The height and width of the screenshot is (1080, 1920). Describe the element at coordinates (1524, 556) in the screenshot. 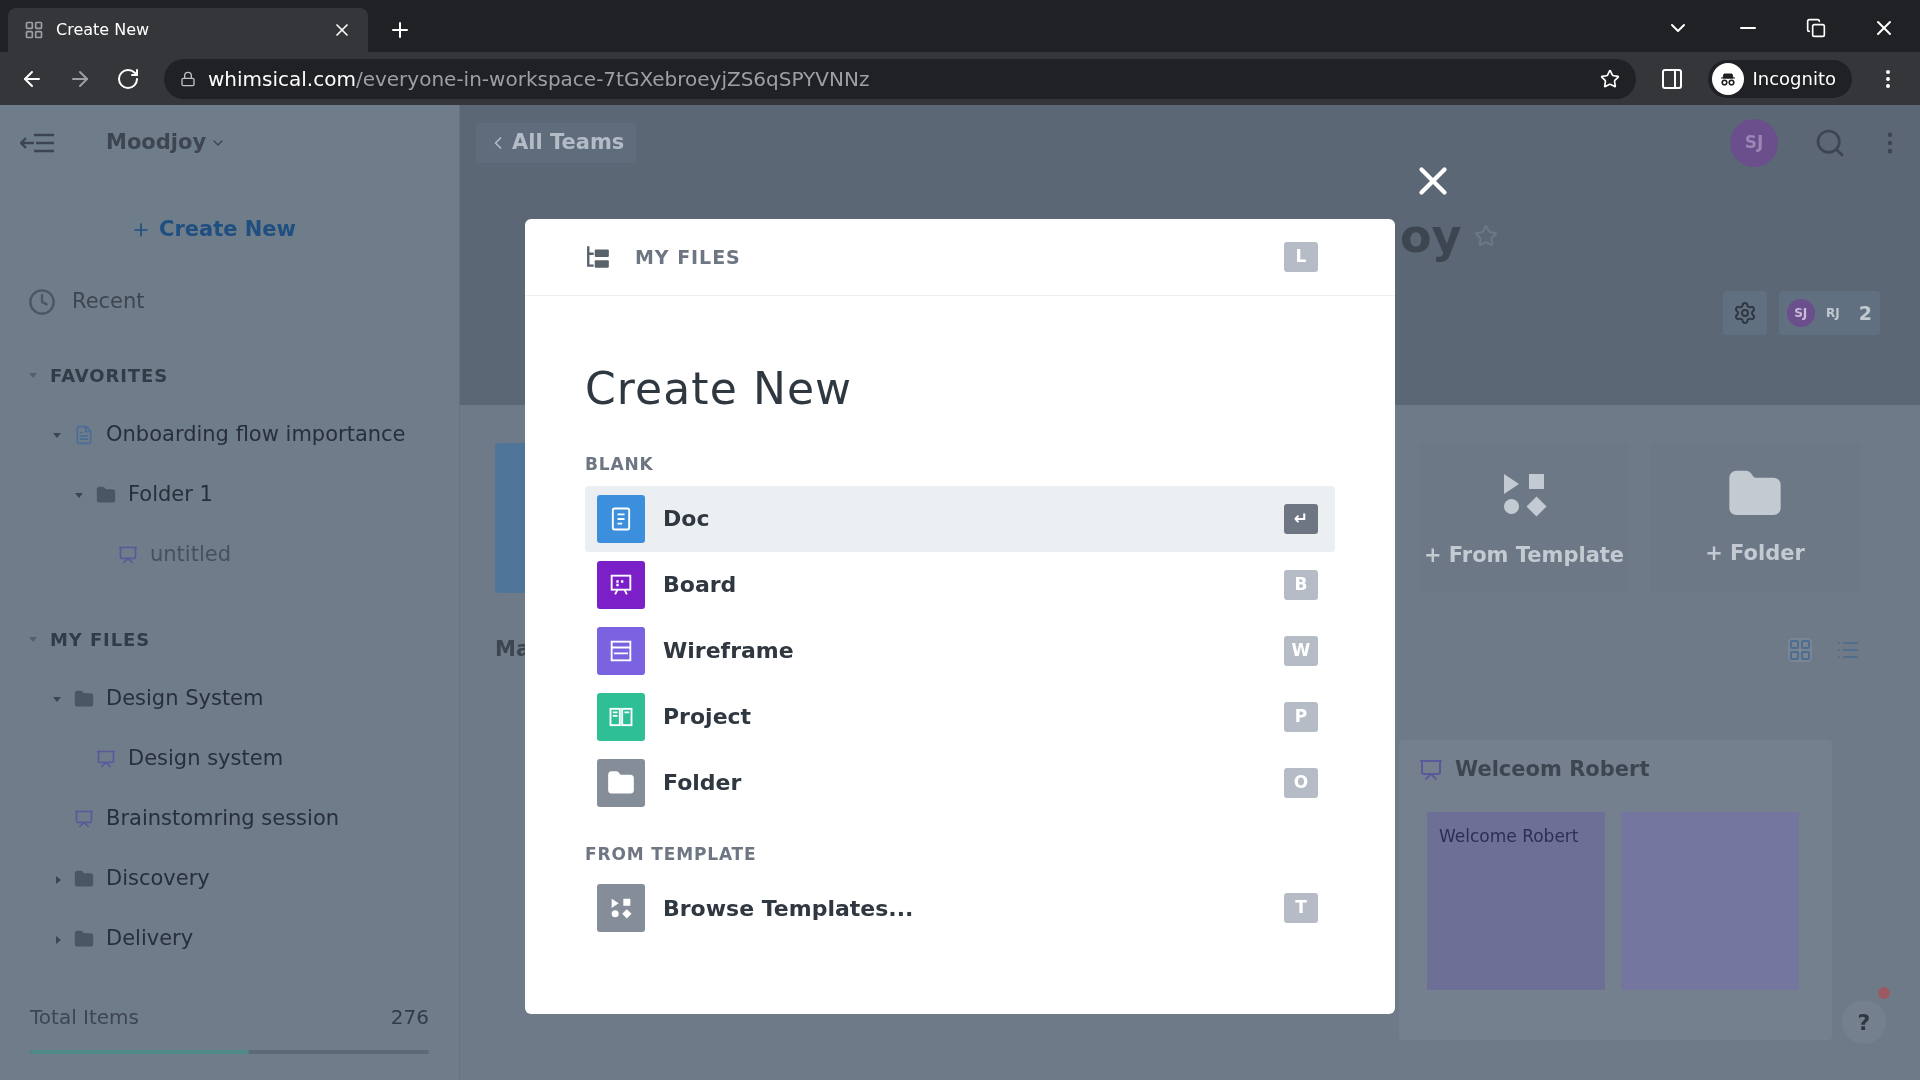

I see `card-label: + From Template` at that location.